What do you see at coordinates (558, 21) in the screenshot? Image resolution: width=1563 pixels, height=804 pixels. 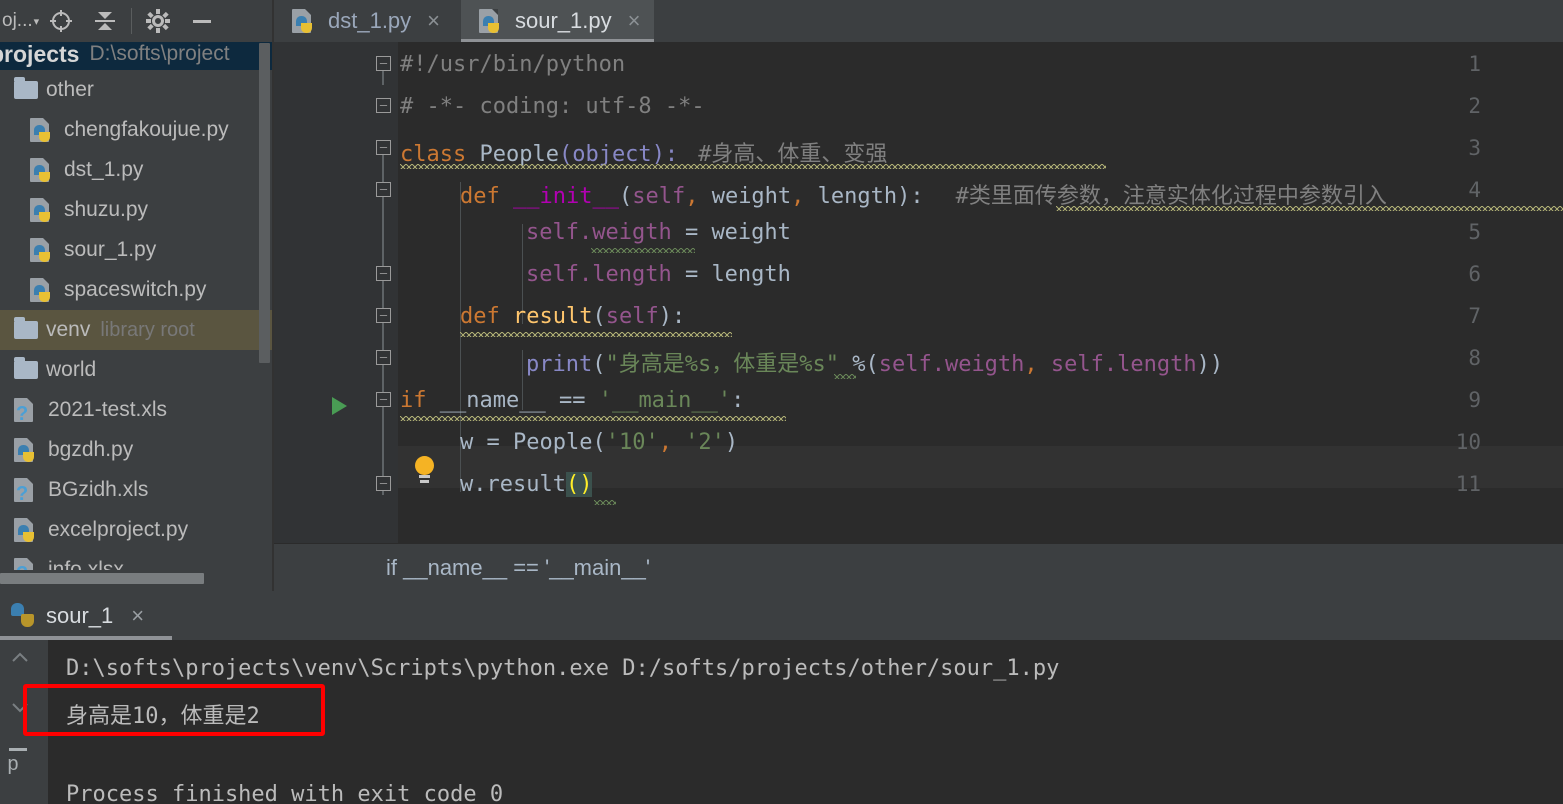 I see `editor-tab-sour-1: sour_1.py ×` at bounding box center [558, 21].